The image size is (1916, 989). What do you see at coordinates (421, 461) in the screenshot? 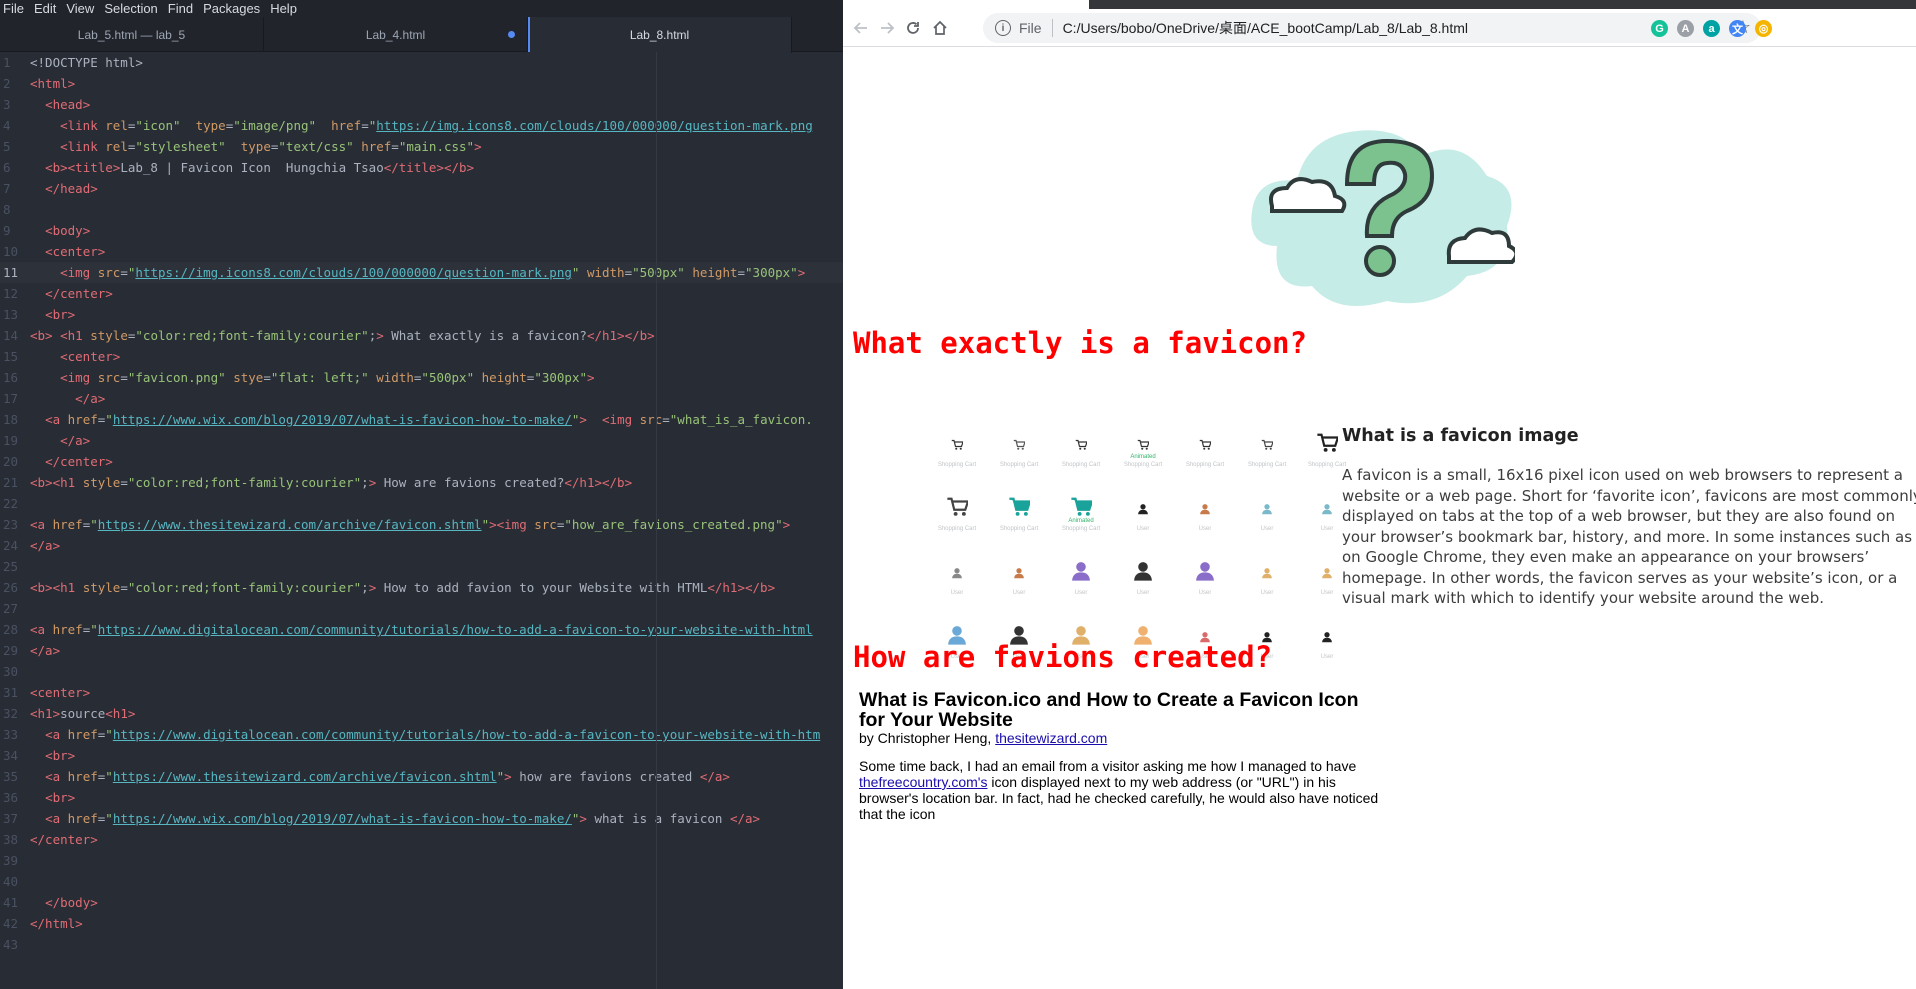
I see `code-line: 20 </center>` at bounding box center [421, 461].